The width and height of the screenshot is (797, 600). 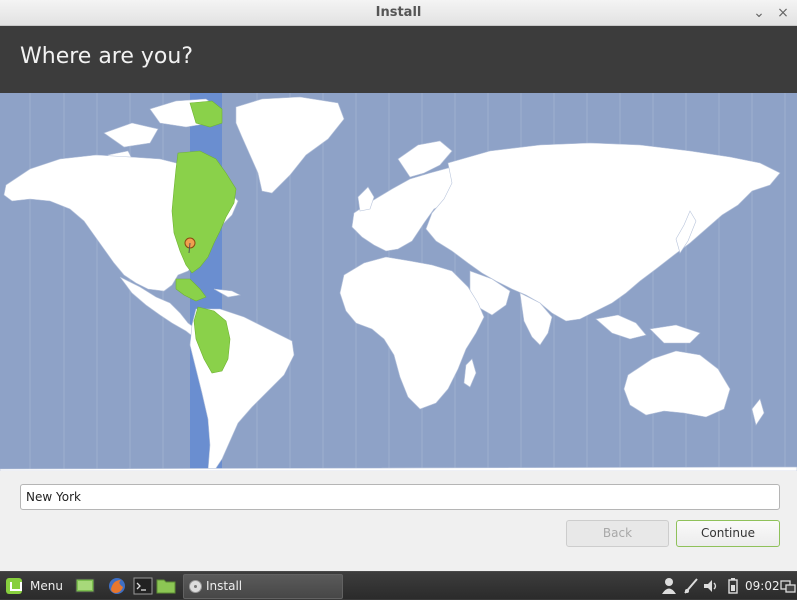 What do you see at coordinates (783, 13) in the screenshot?
I see `close-icon: ×` at bounding box center [783, 13].